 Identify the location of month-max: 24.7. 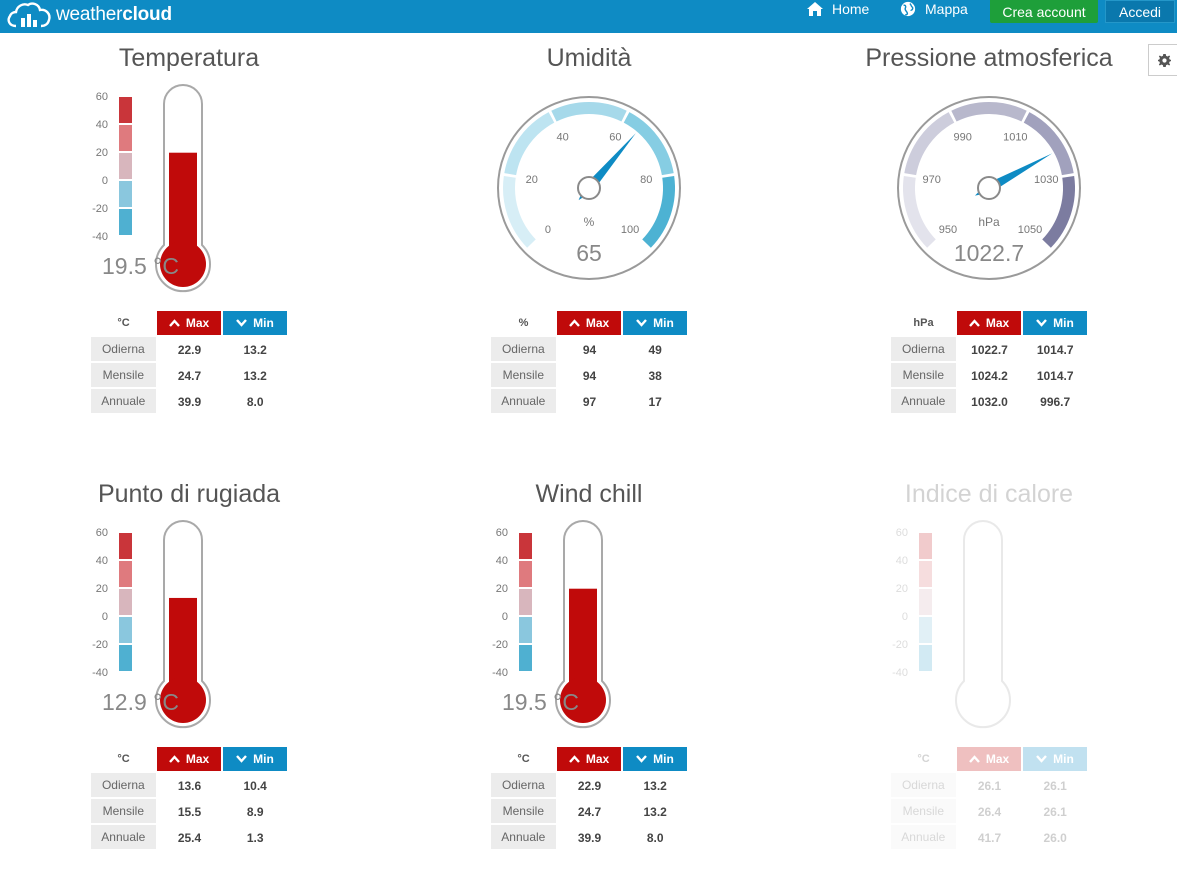
(589, 812).